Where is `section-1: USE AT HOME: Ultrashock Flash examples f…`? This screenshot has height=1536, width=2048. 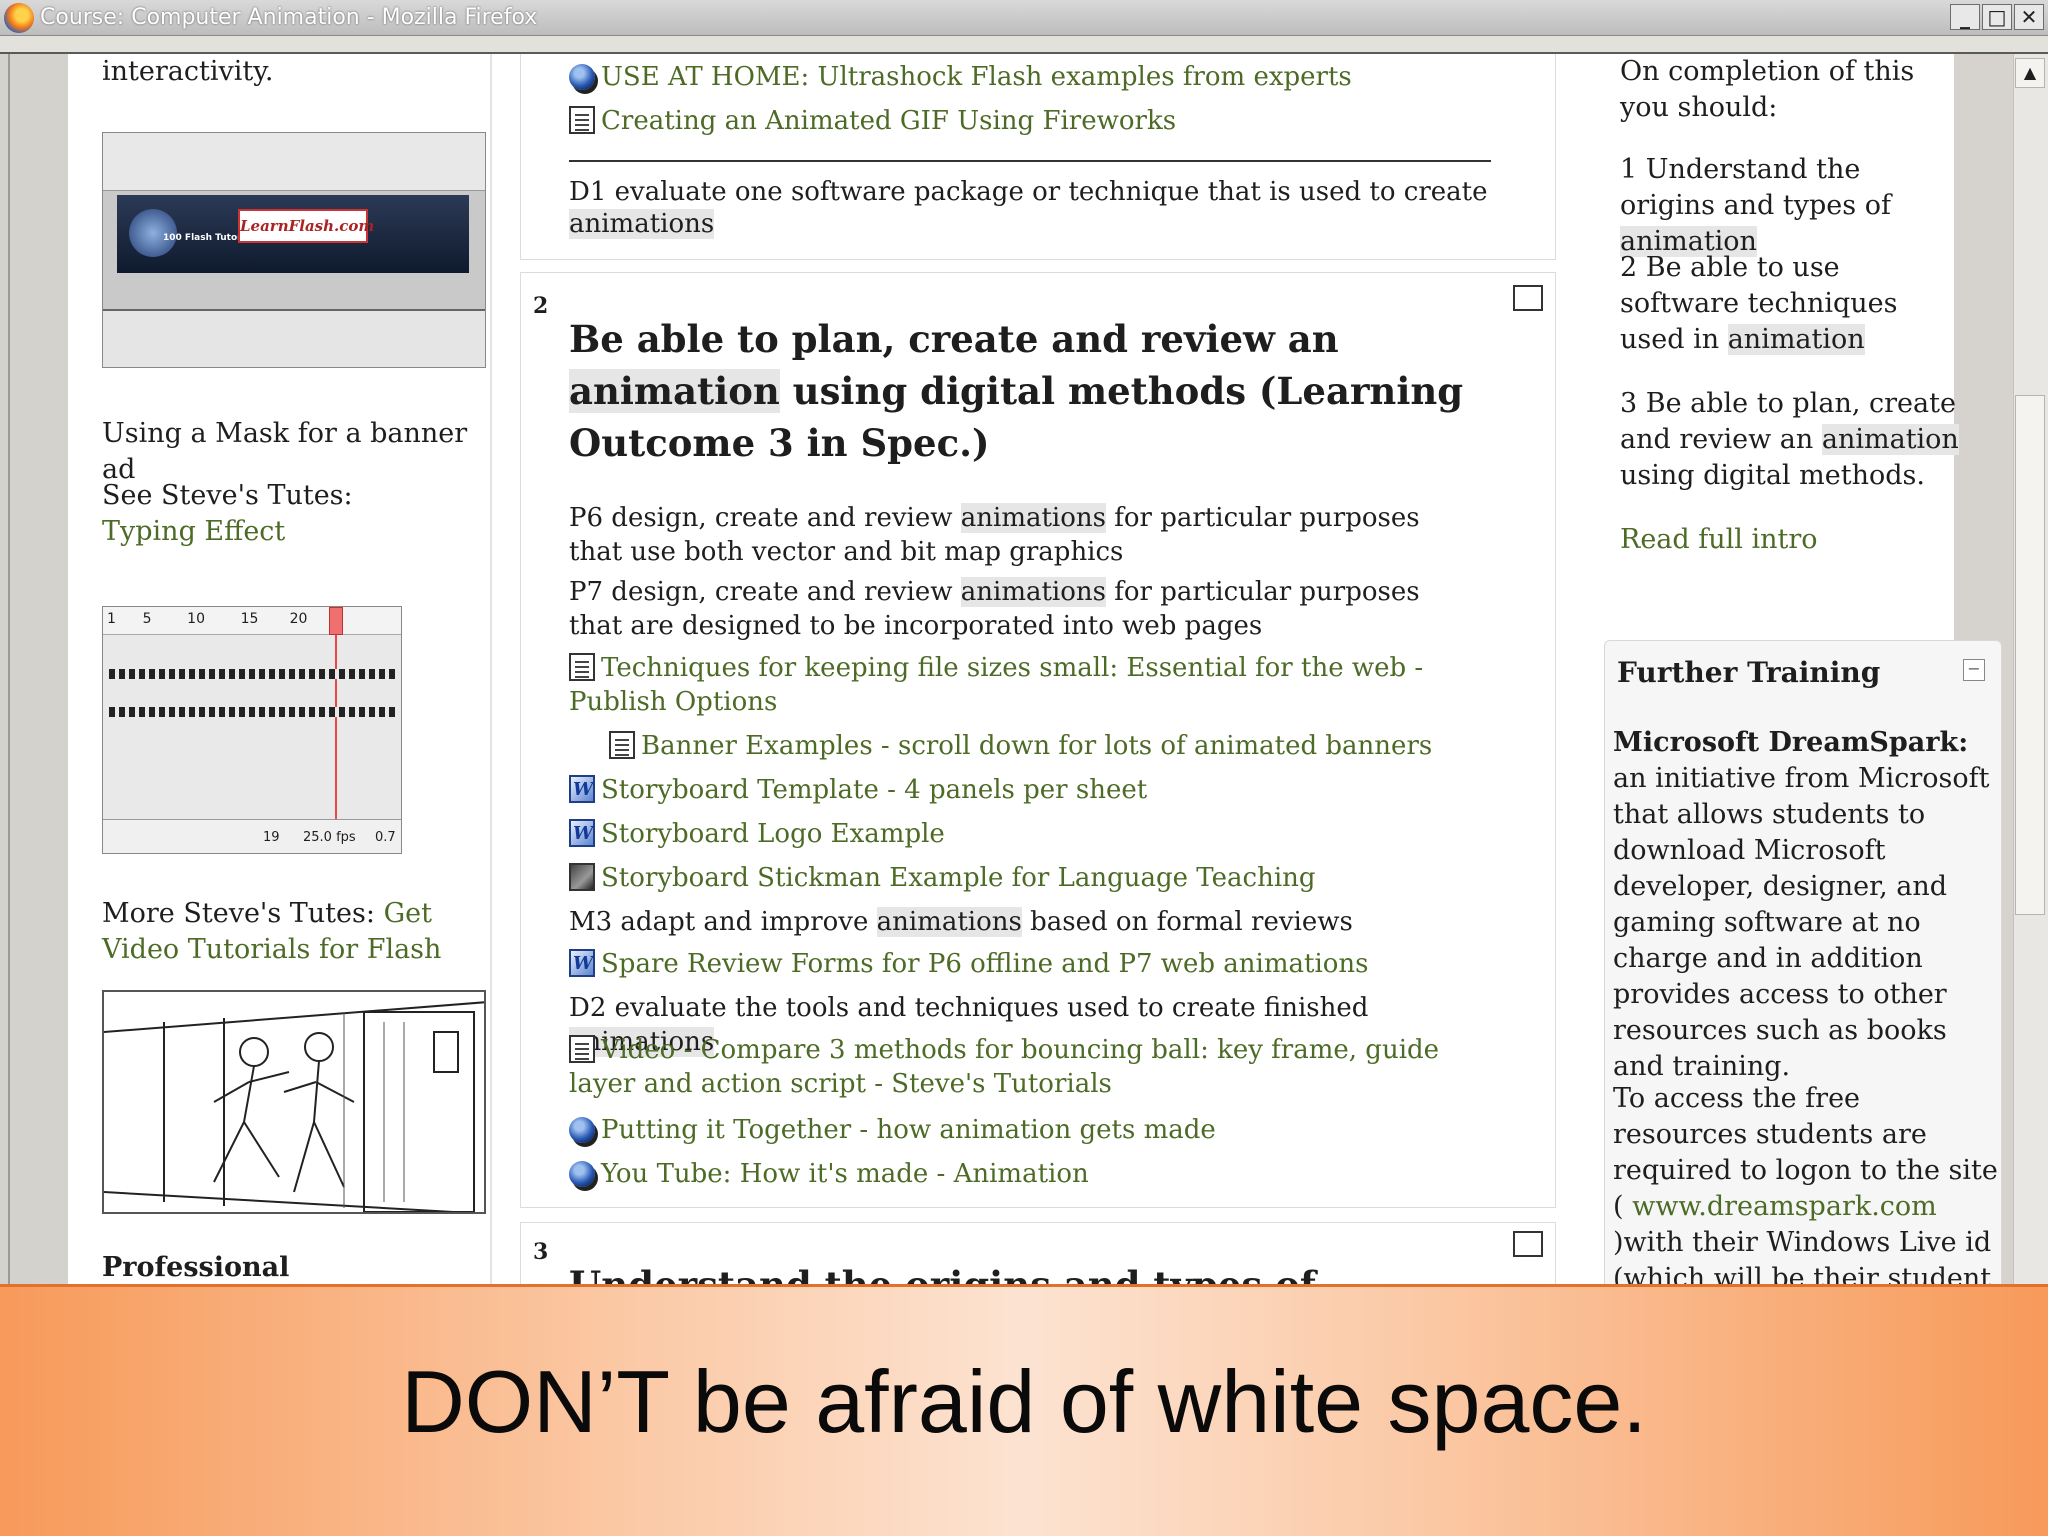 section-1: USE AT HOME: Ultrashock Flash examples f… is located at coordinates (1038, 157).